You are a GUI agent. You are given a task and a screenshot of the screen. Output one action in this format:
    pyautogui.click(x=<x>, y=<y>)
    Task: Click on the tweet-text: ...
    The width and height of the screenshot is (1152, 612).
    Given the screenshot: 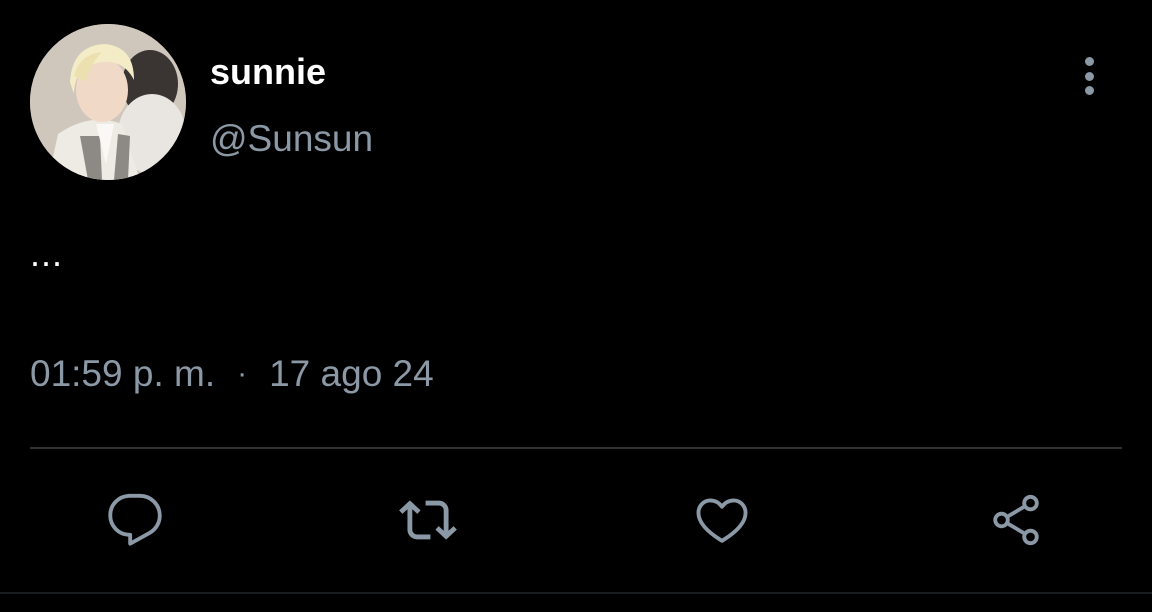 What is the action you would take?
    pyautogui.click(x=47, y=253)
    